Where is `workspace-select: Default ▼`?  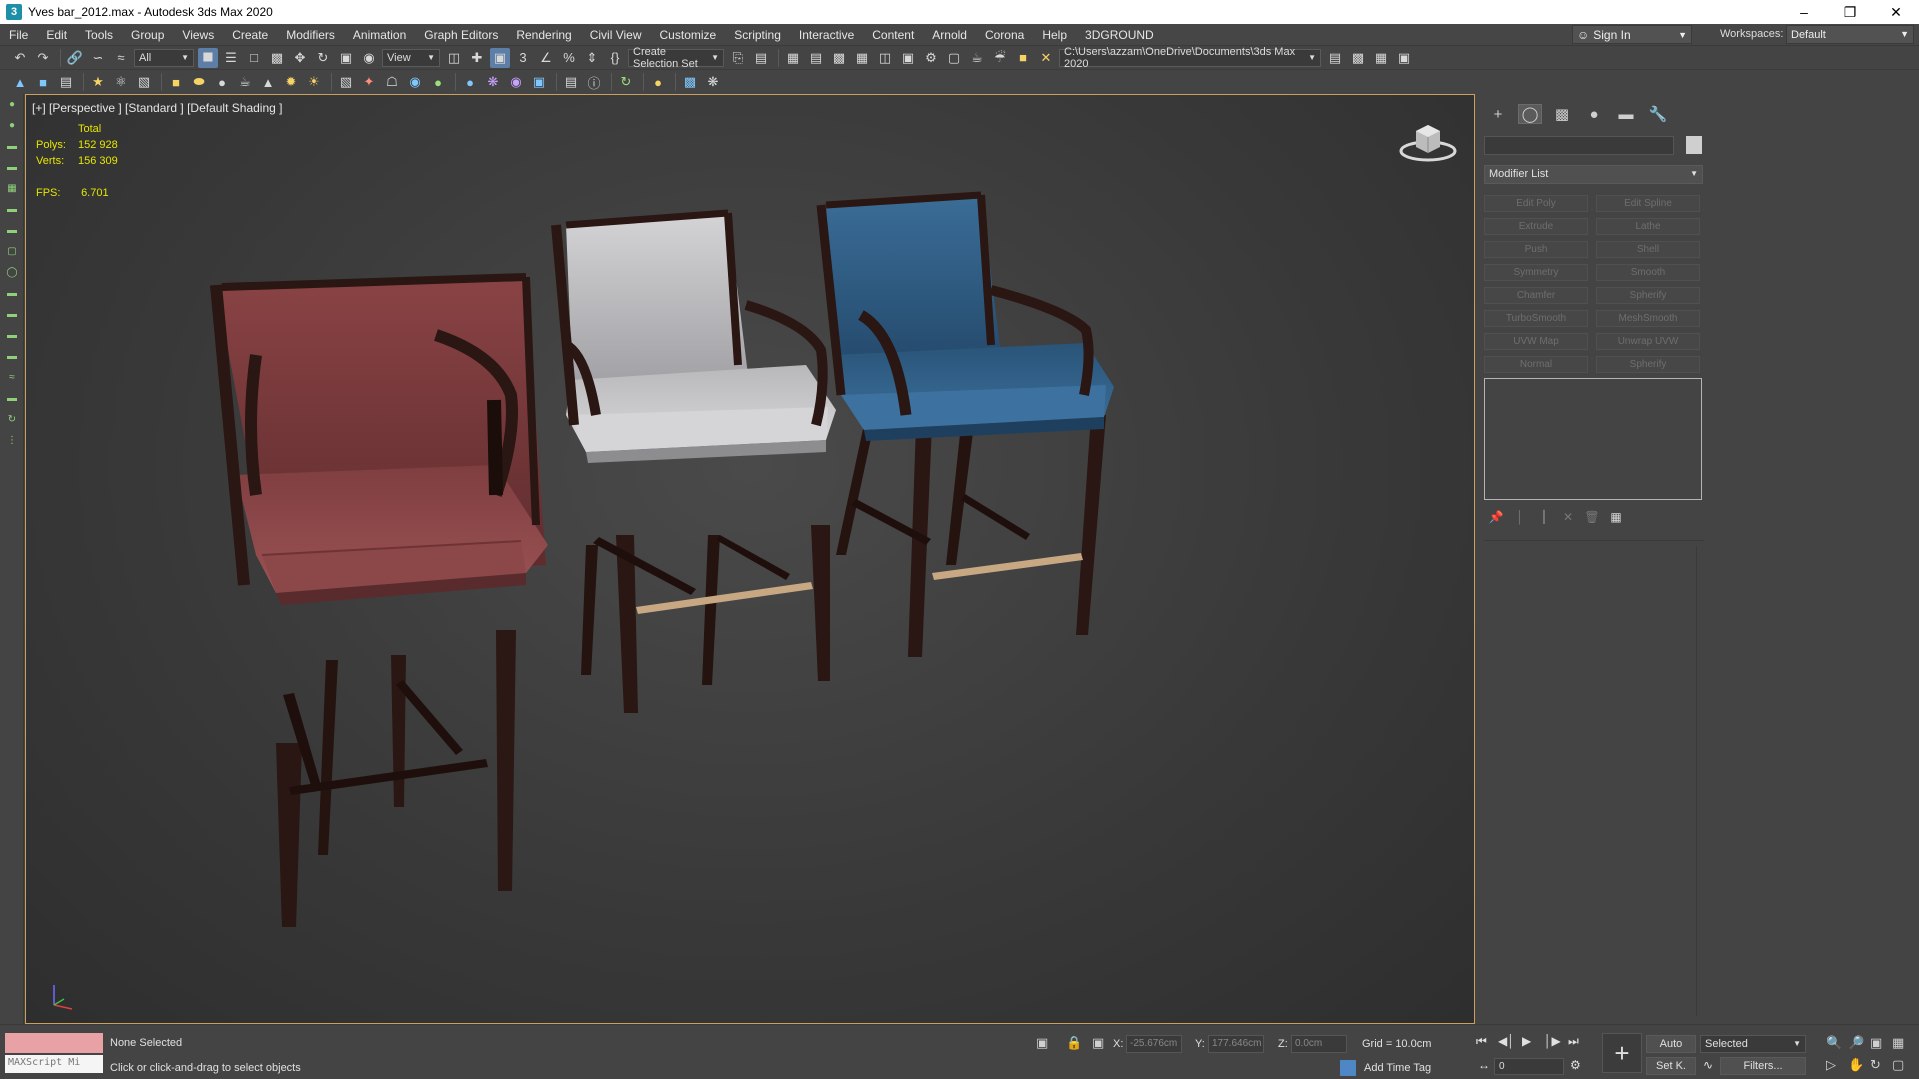 workspace-select: Default ▼ is located at coordinates (1850, 34).